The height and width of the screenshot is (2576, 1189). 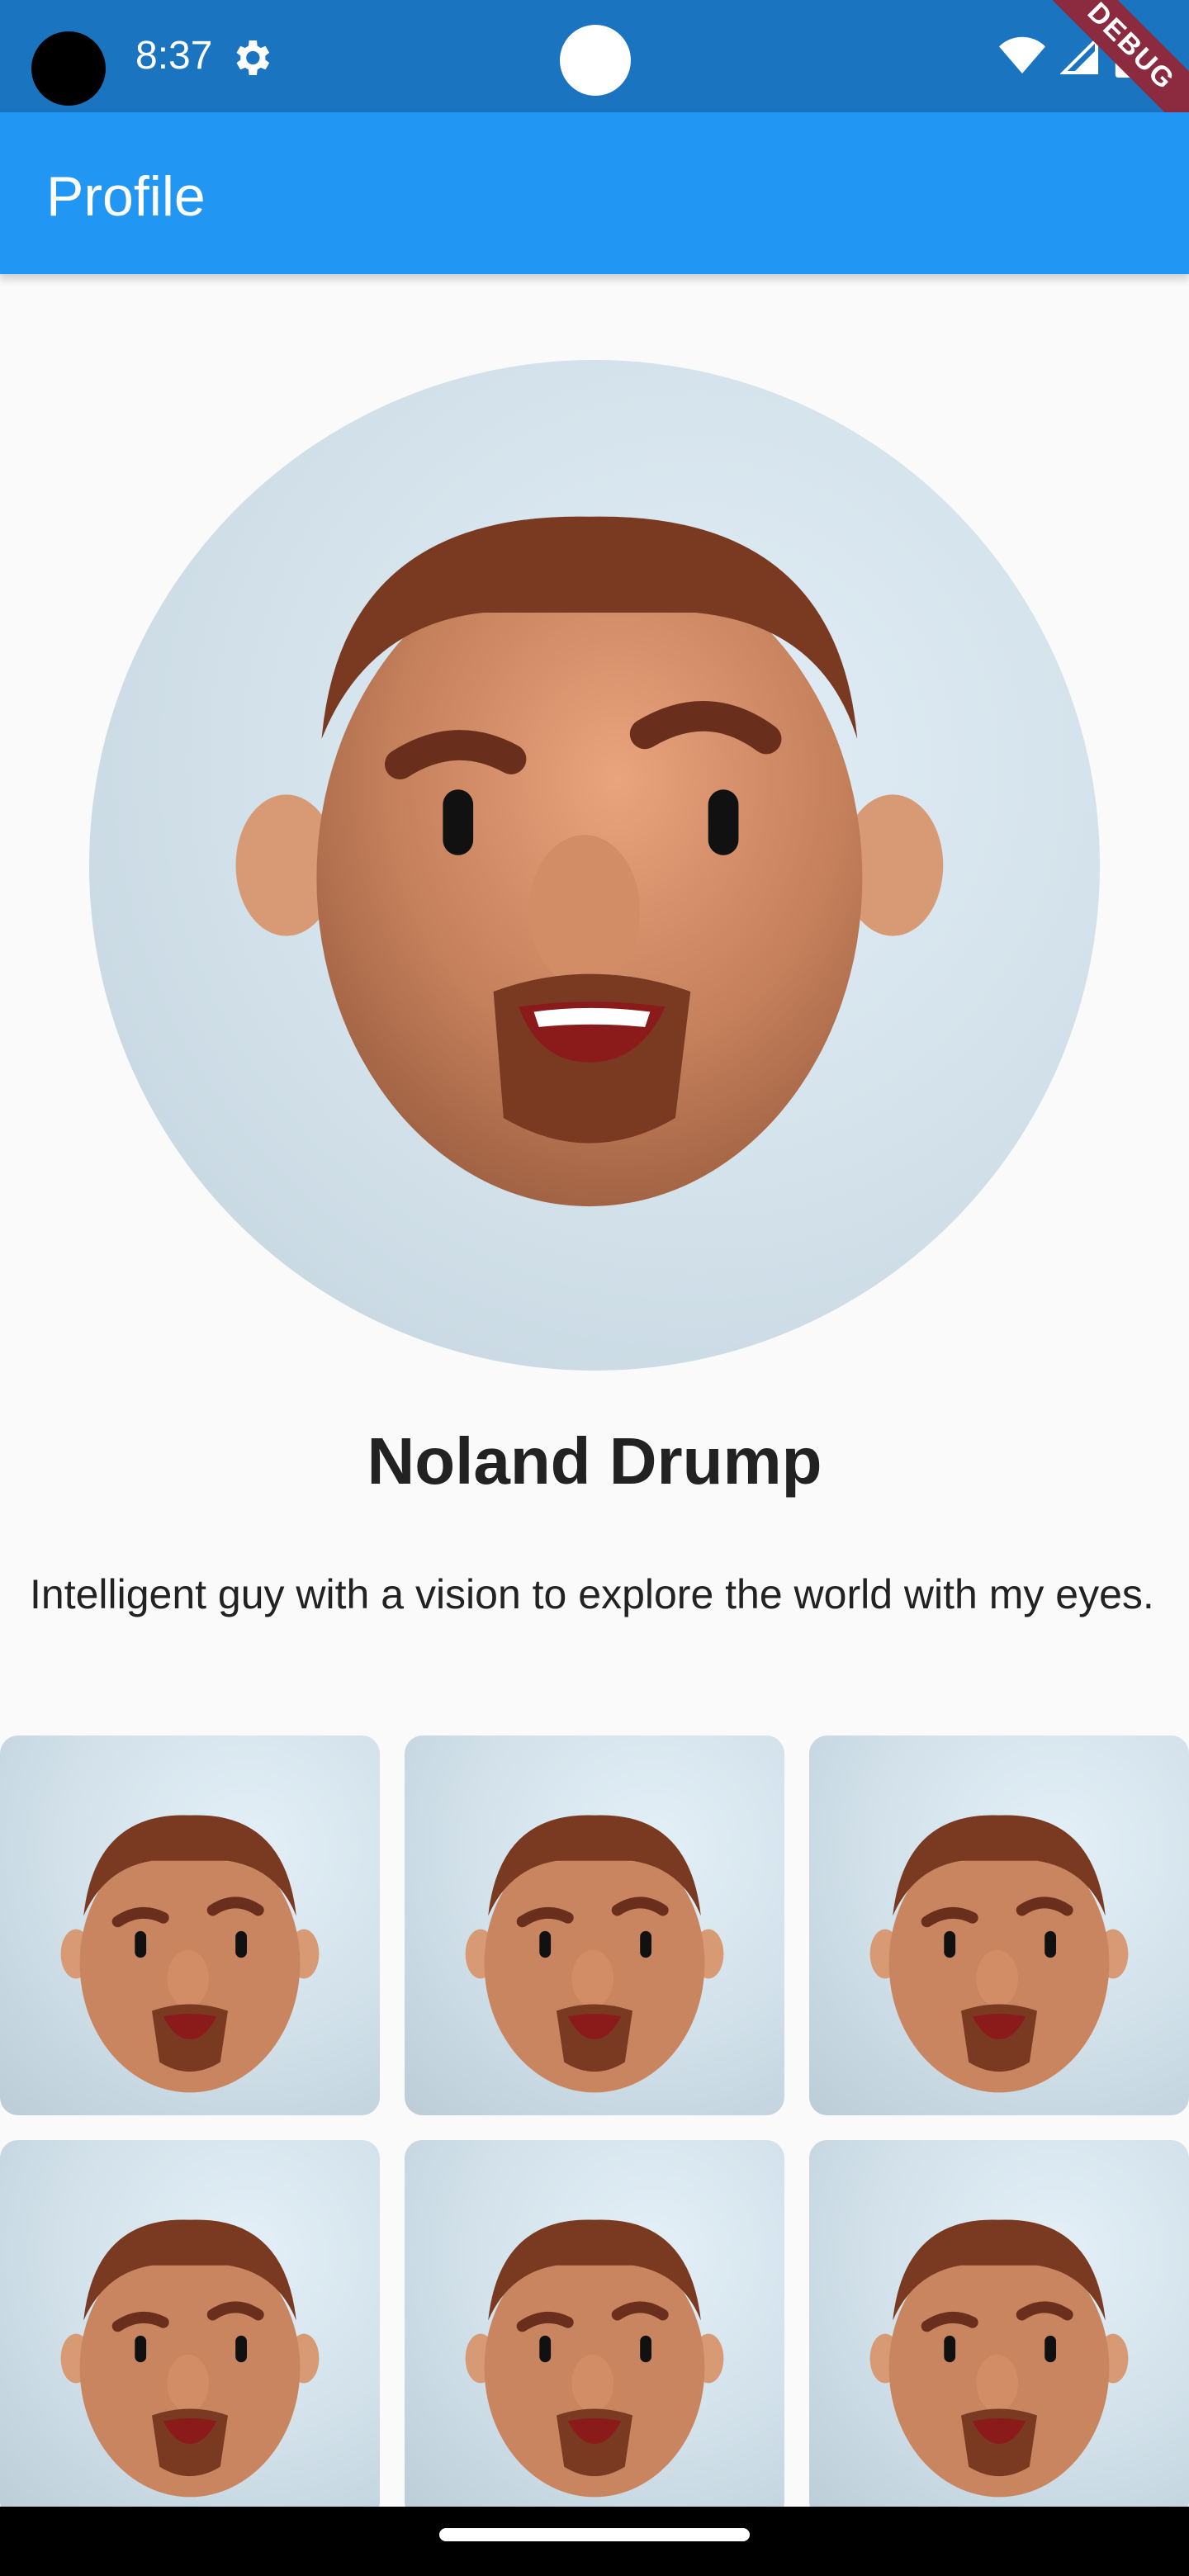 I want to click on status-time: 8:37, so click(x=174, y=56).